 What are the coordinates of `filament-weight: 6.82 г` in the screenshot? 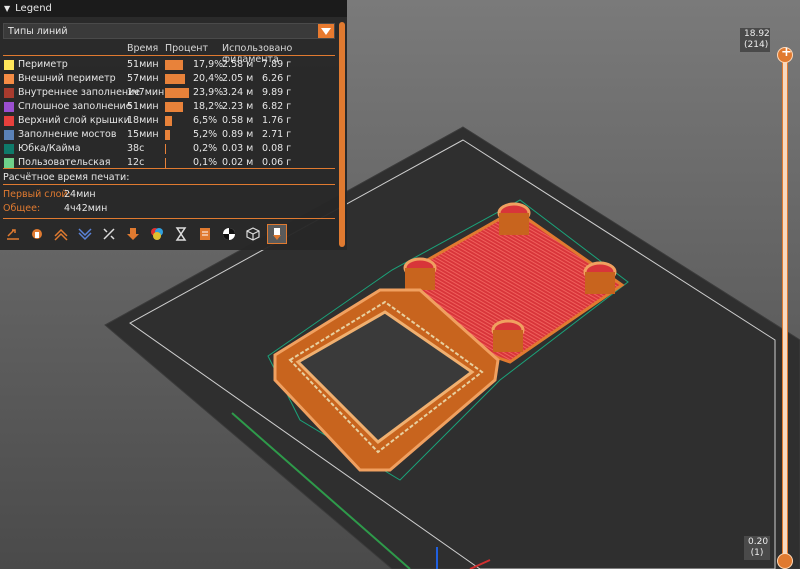 It's located at (277, 106).